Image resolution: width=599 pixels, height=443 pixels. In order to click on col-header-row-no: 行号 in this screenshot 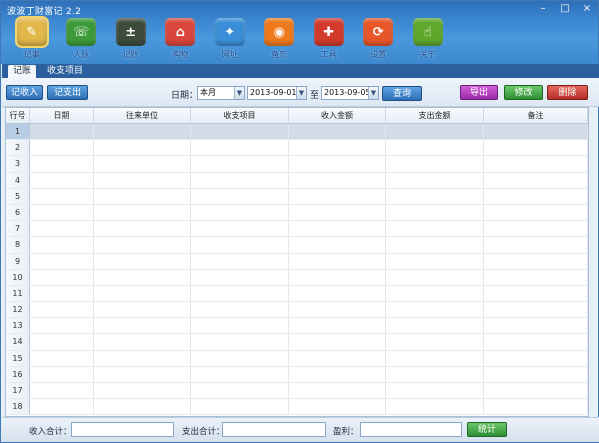, I will do `click(18, 115)`.